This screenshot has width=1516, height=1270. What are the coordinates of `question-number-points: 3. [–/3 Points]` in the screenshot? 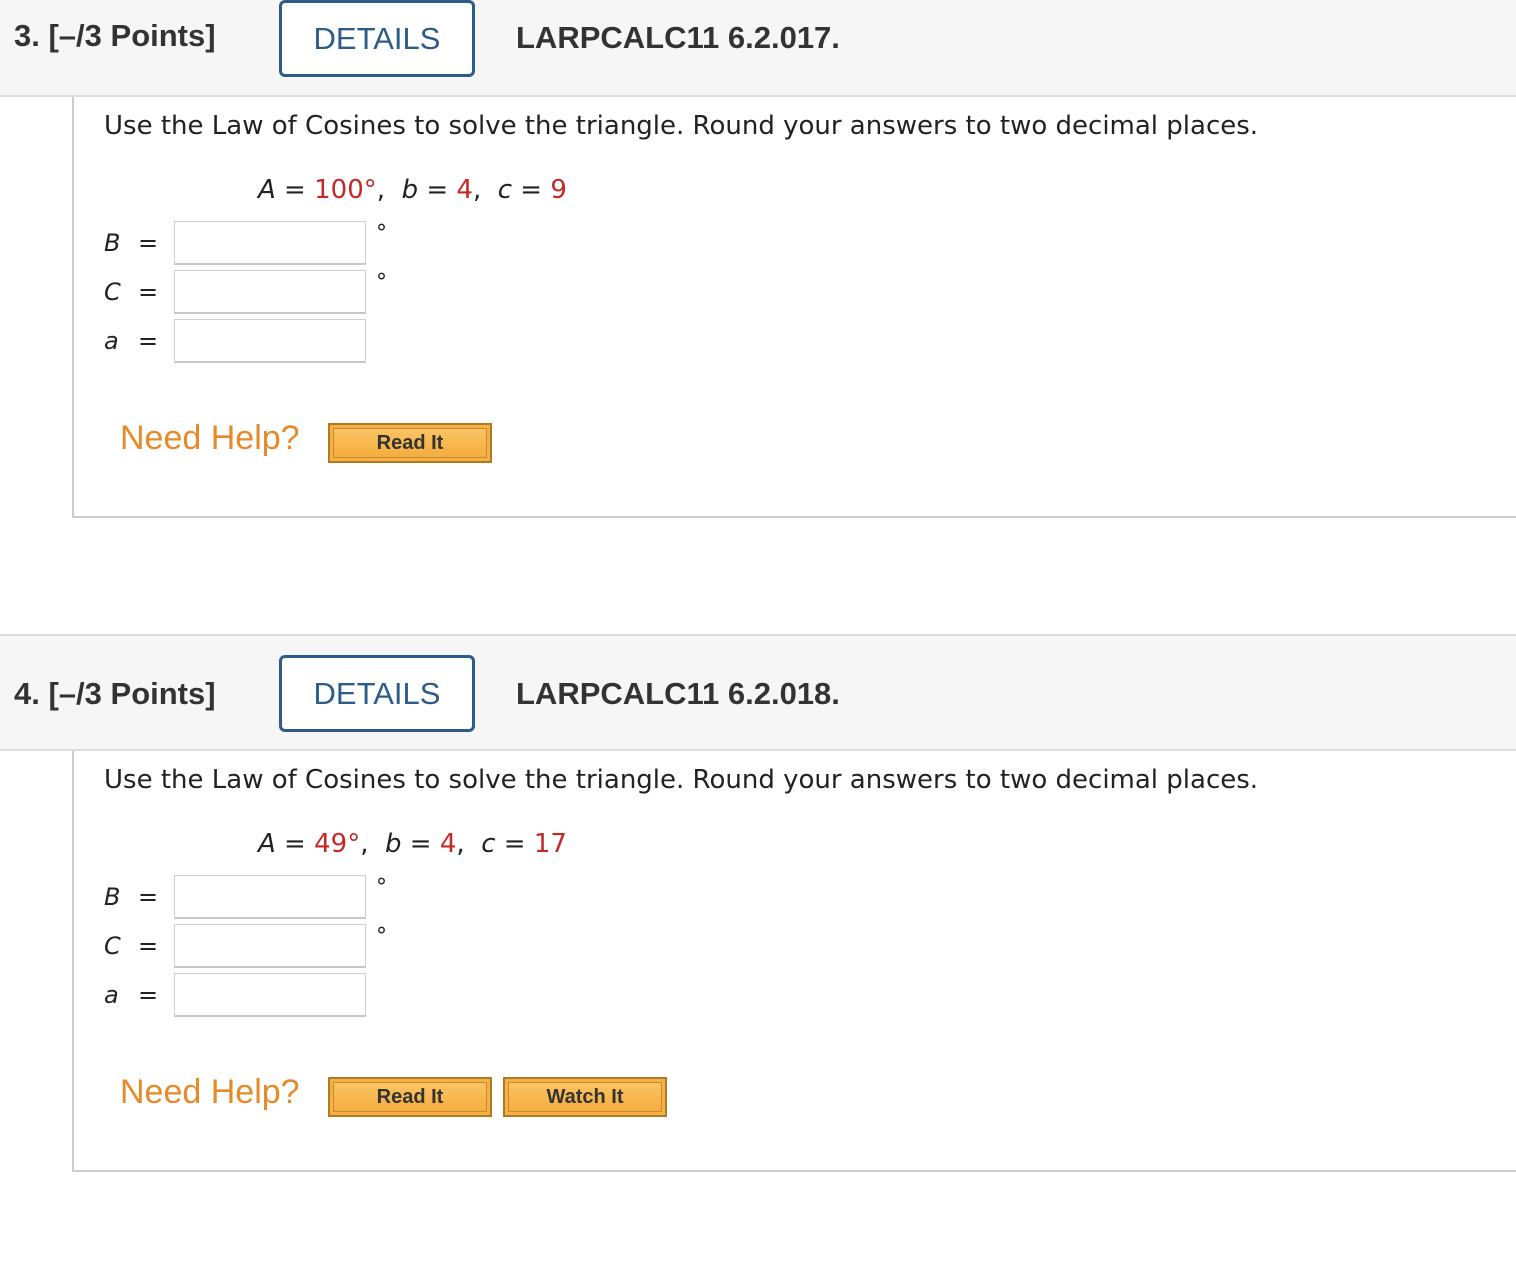 It's located at (115, 35).